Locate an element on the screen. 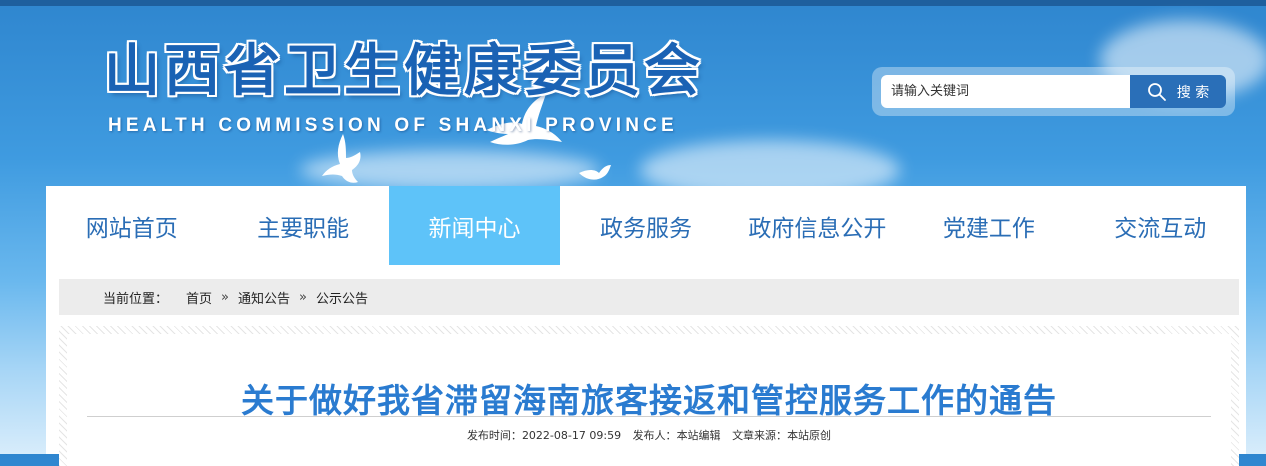 This screenshot has width=1266, height=466. nav-item-news-center: 新闻中心 is located at coordinates (474, 225).